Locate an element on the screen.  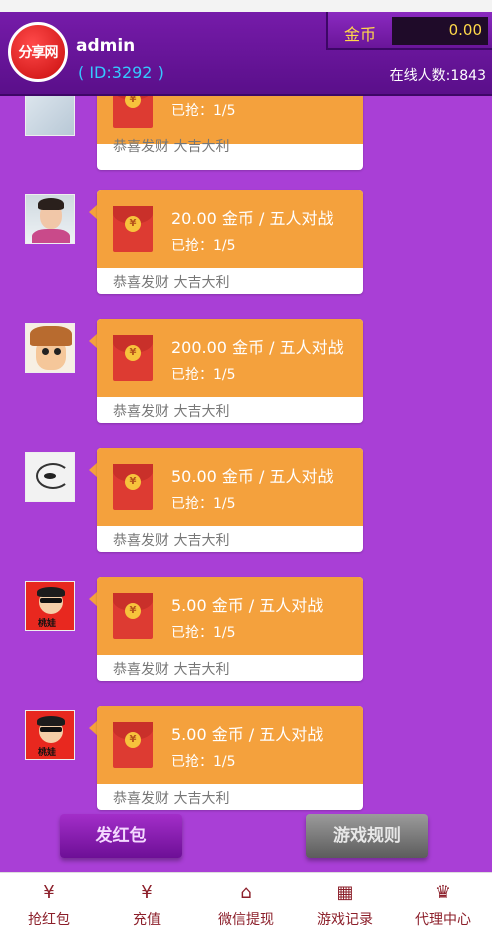
message-item: ¥ 50.00 金币 / 五人对战 已抢：1/5 恭喜发财 大吉大利 is located at coordinates (246, 501).